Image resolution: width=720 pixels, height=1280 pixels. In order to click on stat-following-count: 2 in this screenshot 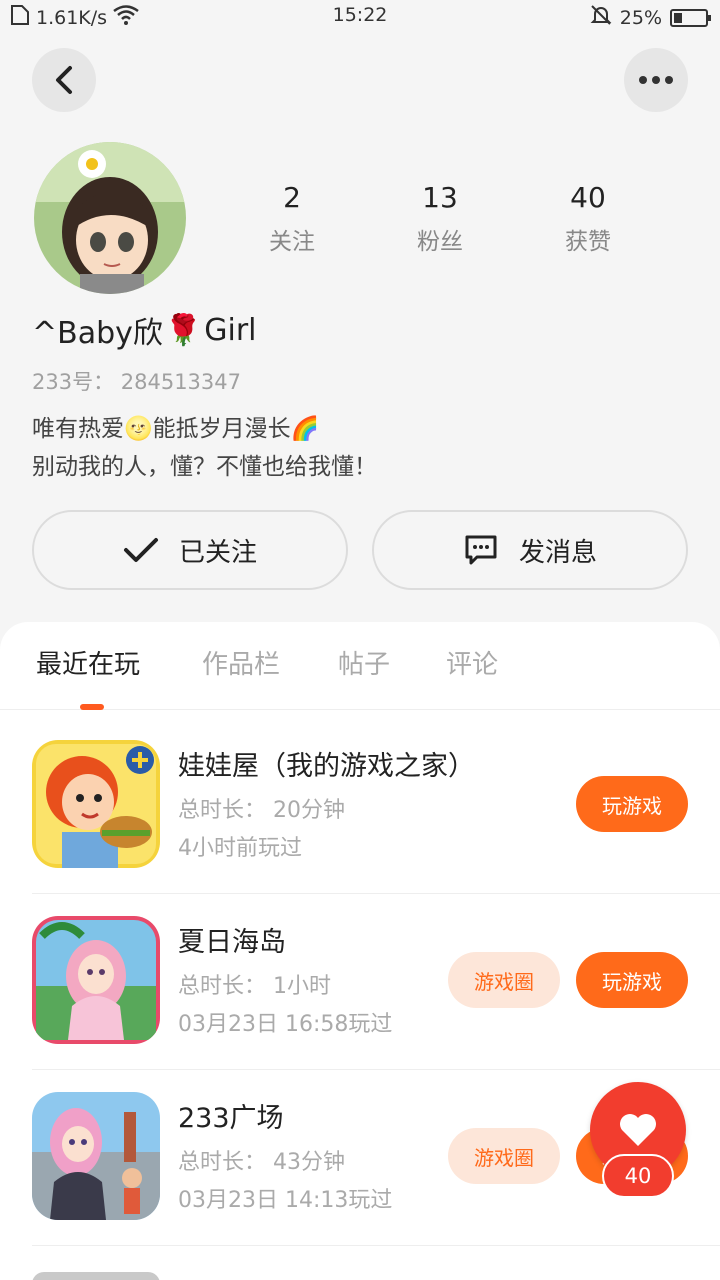, I will do `click(292, 197)`.